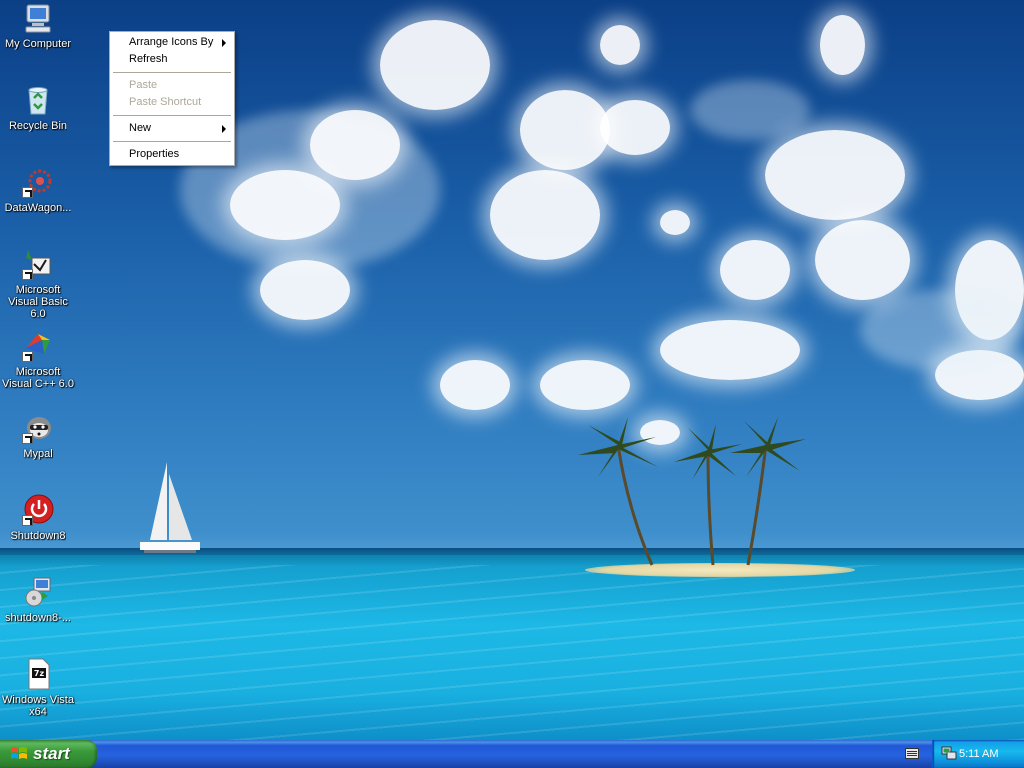 The height and width of the screenshot is (768, 1024). I want to click on menu-item-label: Refresh, so click(148, 59).